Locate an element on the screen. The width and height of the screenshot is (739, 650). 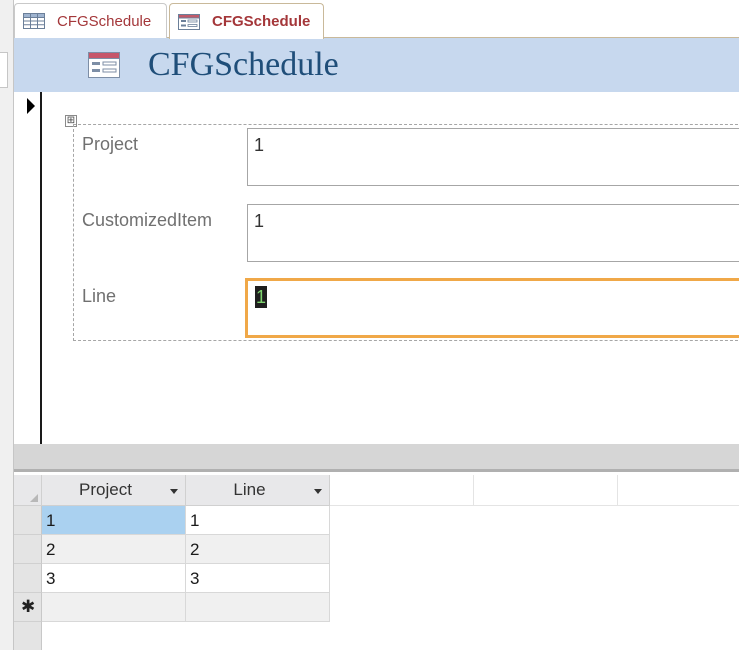
line-value: 1 is located at coordinates (261, 297).